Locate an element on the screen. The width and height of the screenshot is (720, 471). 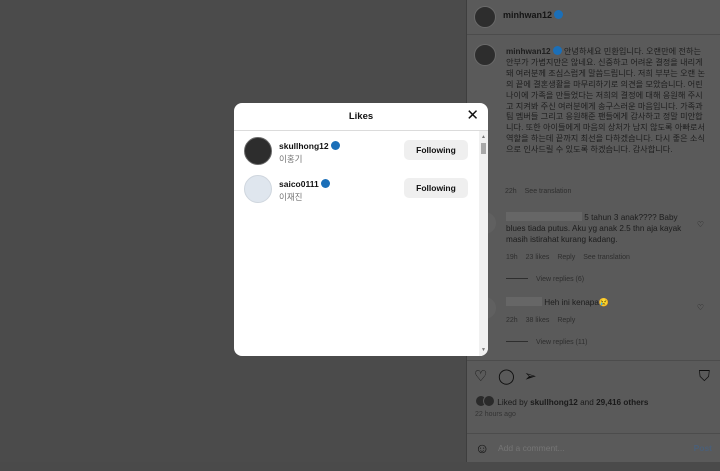
caption-avatar is located at coordinates (485, 55).